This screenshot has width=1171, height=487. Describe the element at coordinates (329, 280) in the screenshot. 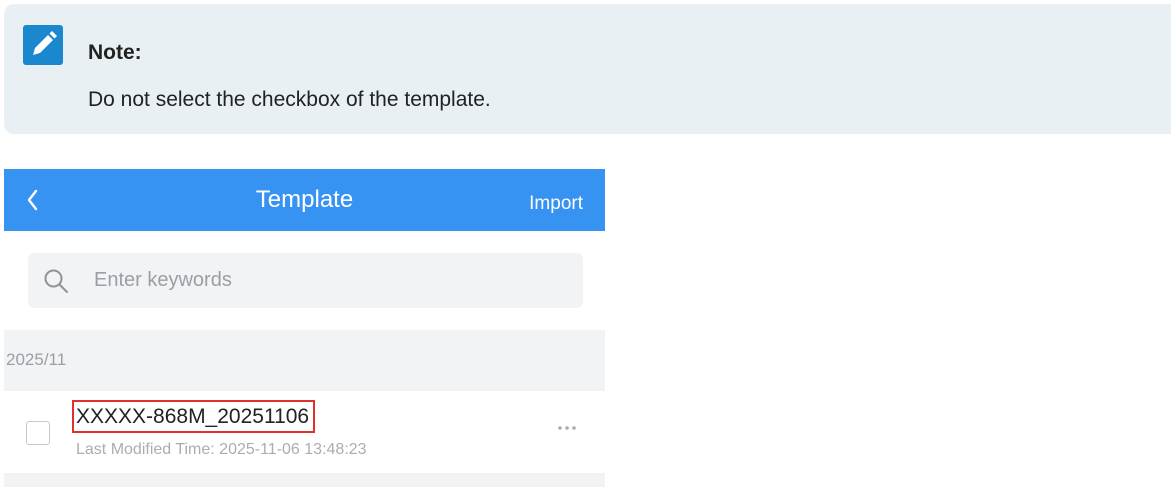

I see `search-input` at that location.